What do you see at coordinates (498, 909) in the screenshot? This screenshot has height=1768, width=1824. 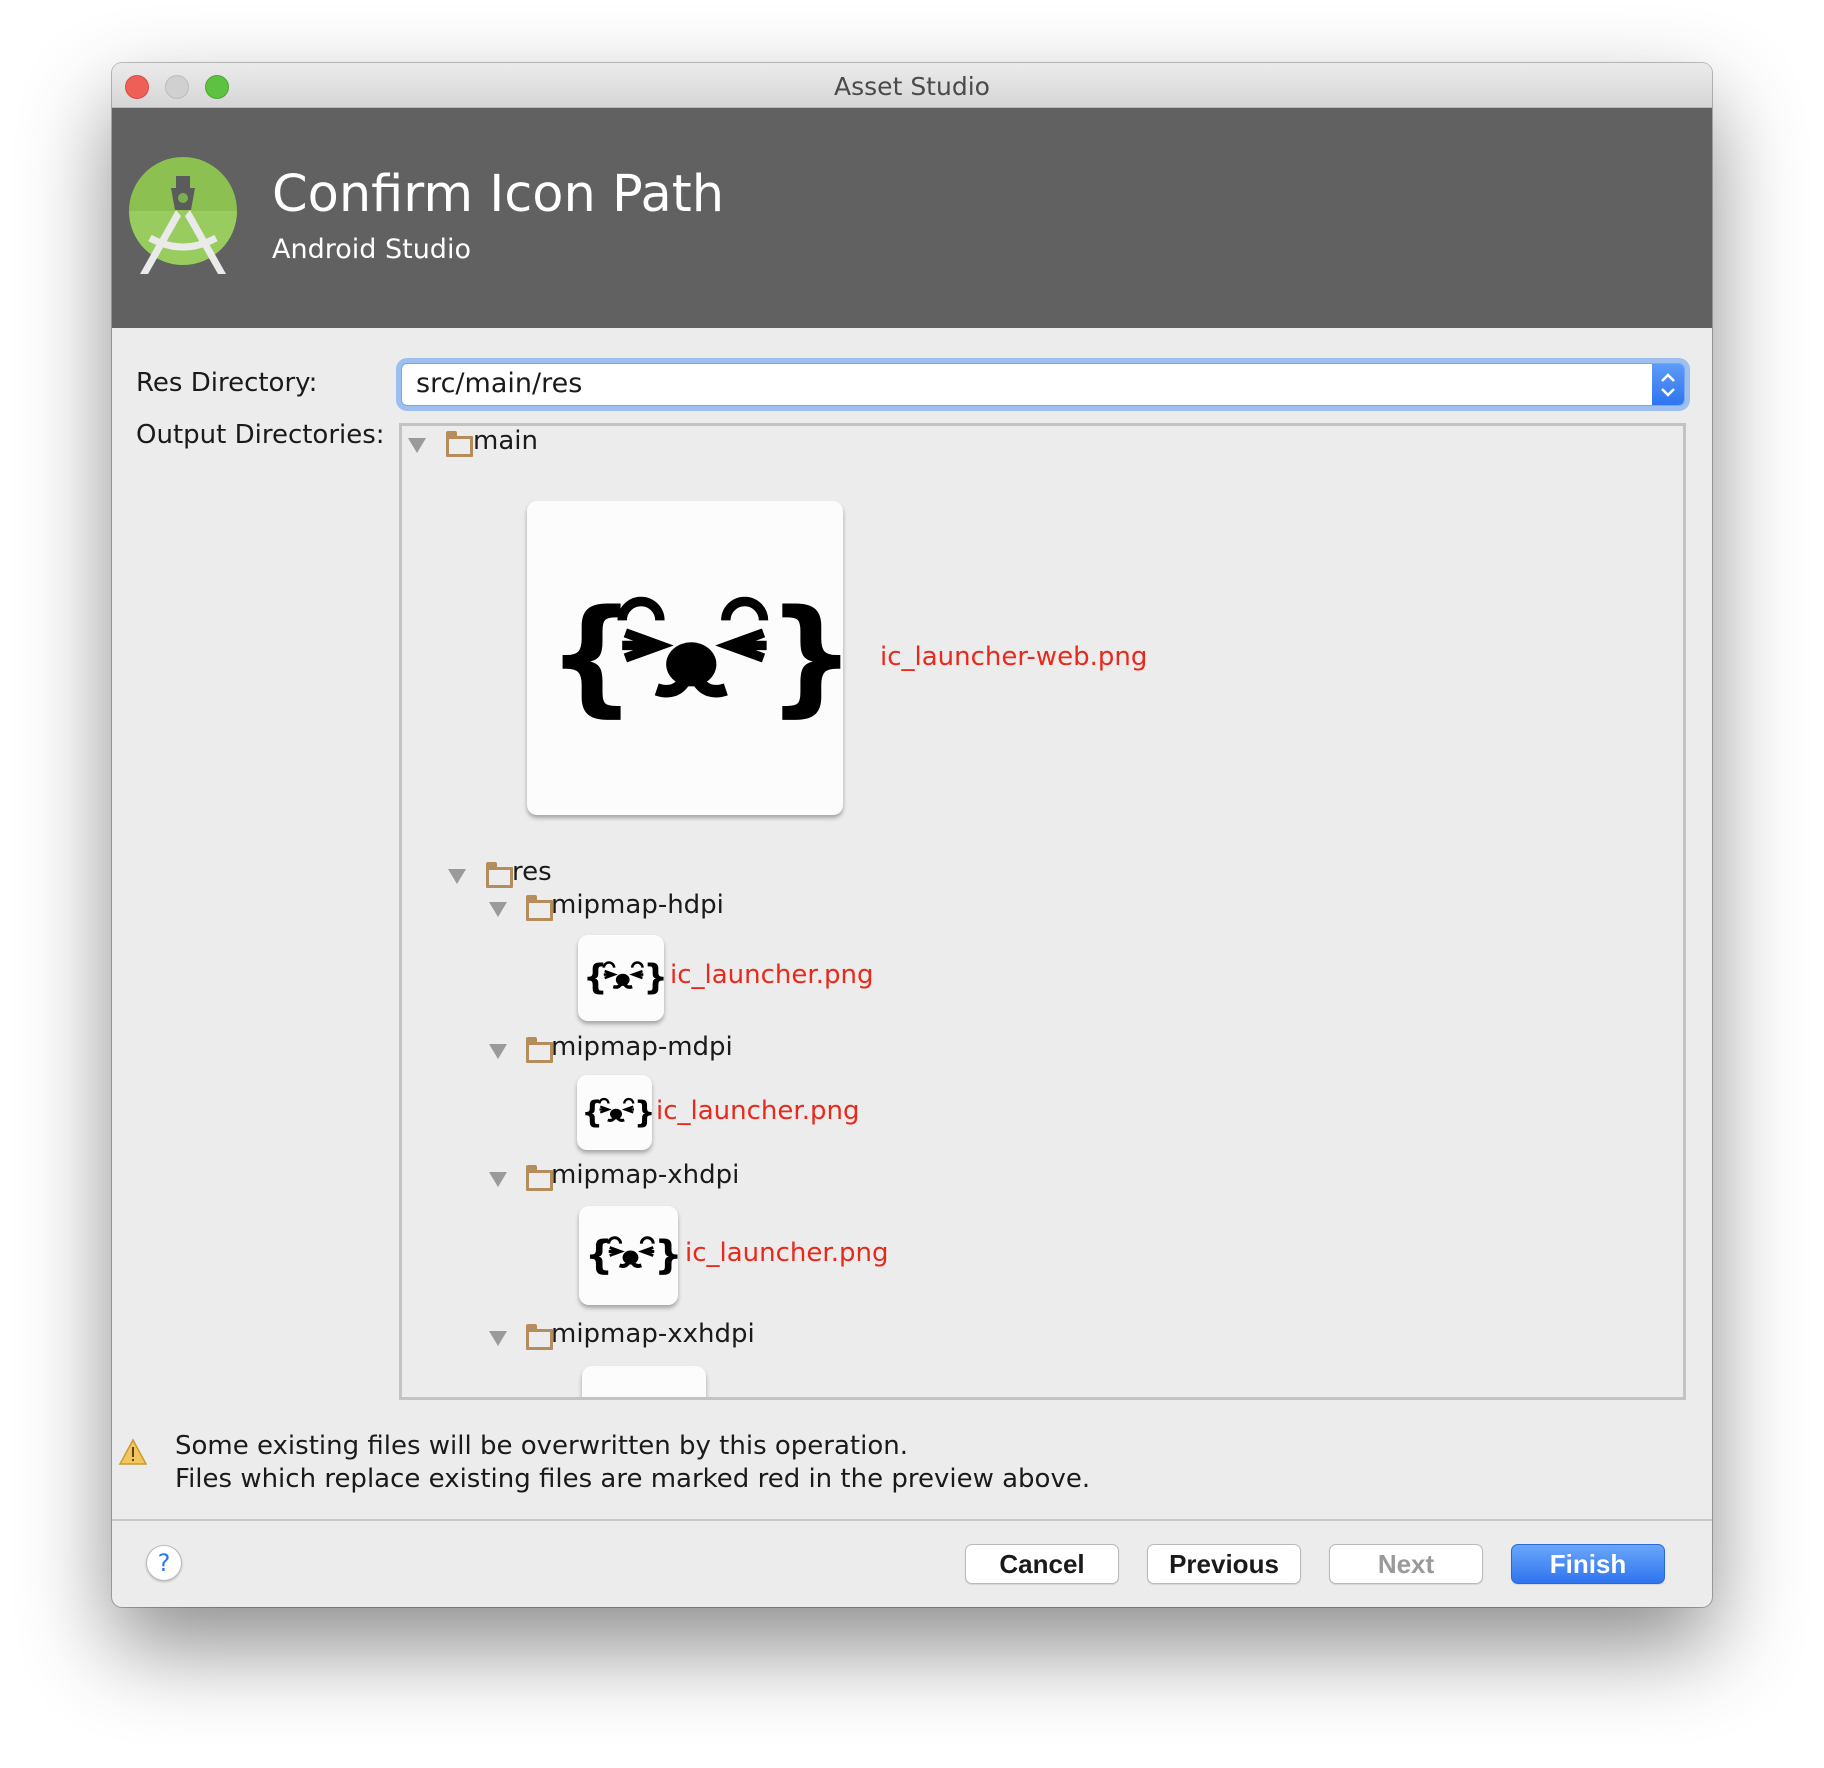 I see `expand-hdpi-triangle-icon` at bounding box center [498, 909].